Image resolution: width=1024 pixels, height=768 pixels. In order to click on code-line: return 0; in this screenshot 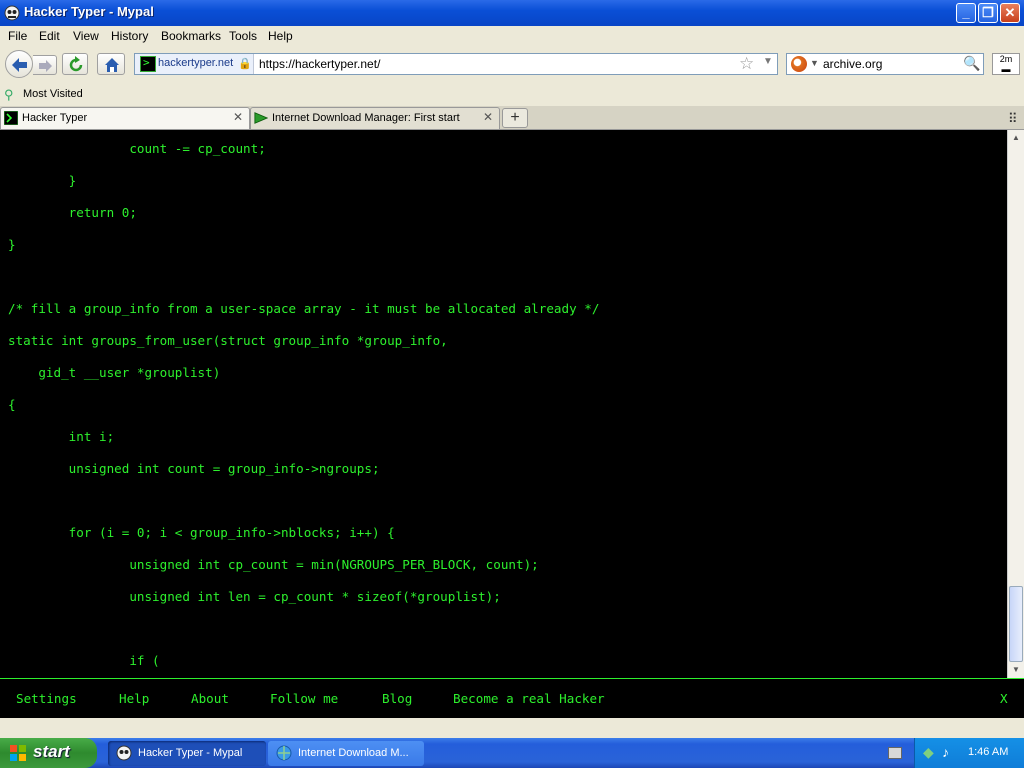, I will do `click(72, 212)`.